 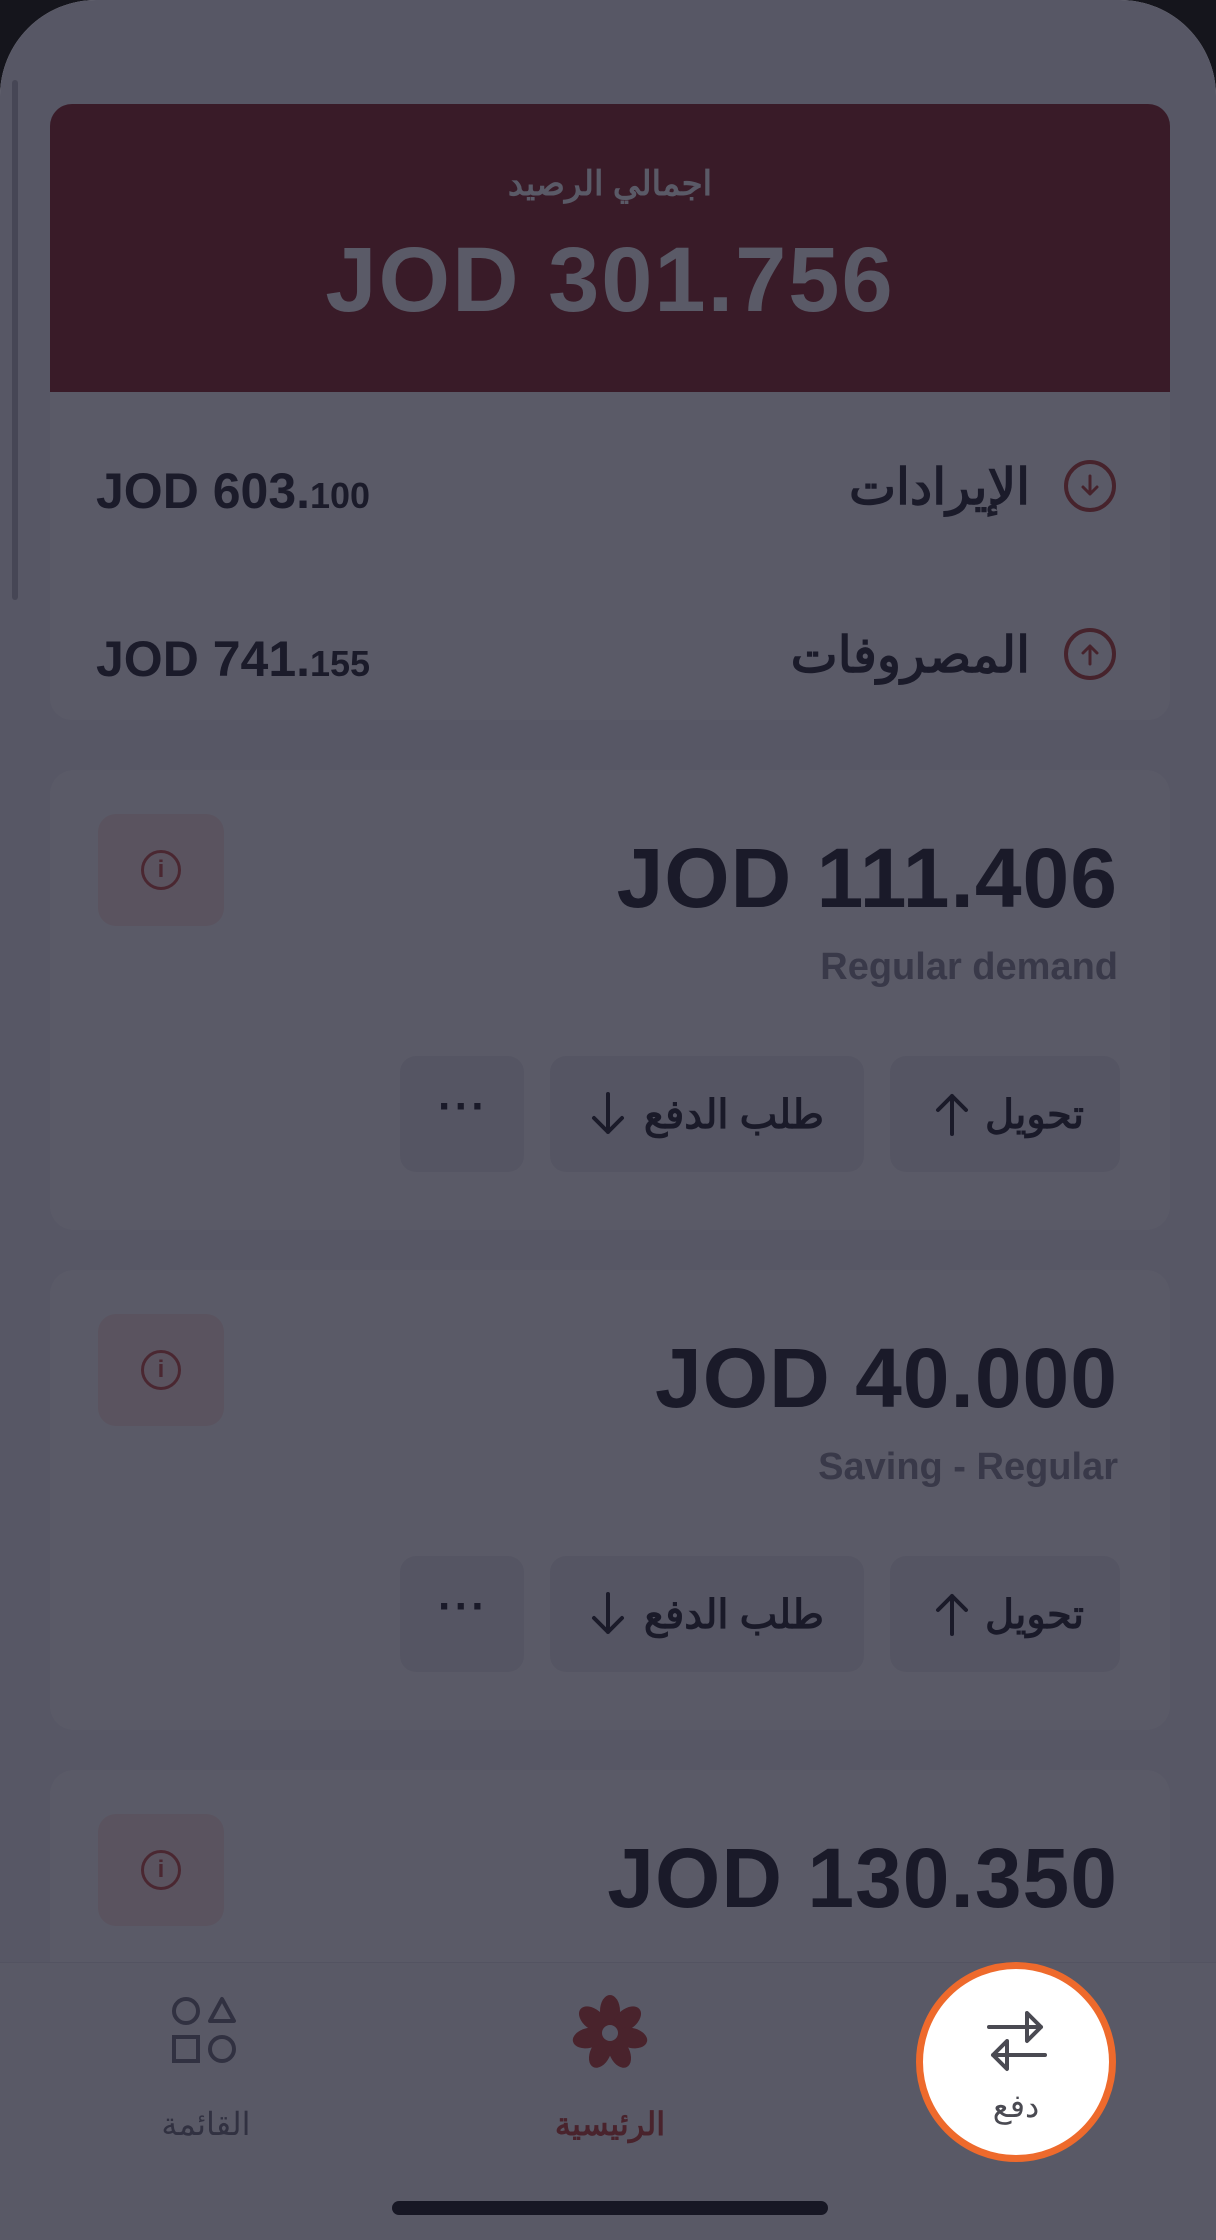 I want to click on account-type: Regular demand, so click(x=969, y=967).